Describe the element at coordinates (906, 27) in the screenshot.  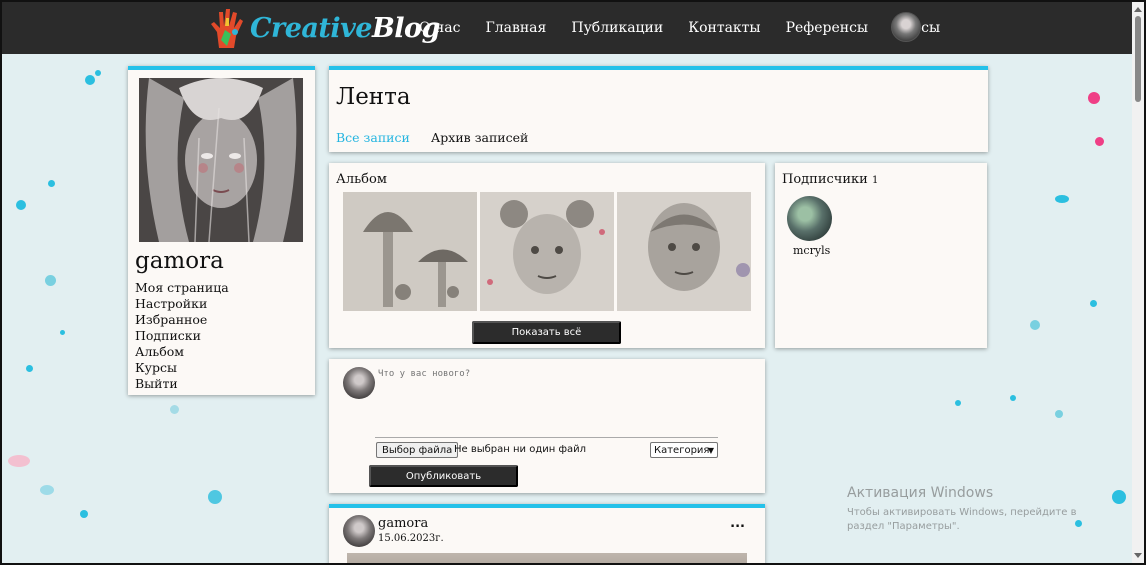
I see `user-avatar-icon` at that location.